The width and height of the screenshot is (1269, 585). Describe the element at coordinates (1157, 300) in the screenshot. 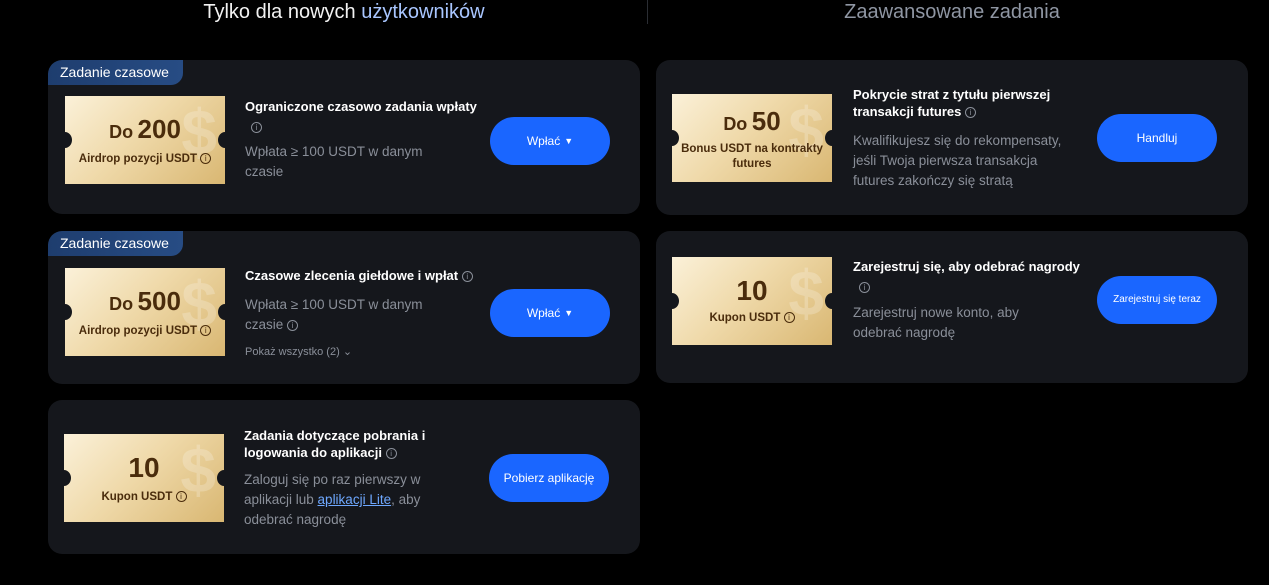

I see `register-now-button: Zarejestruj się teraz` at that location.